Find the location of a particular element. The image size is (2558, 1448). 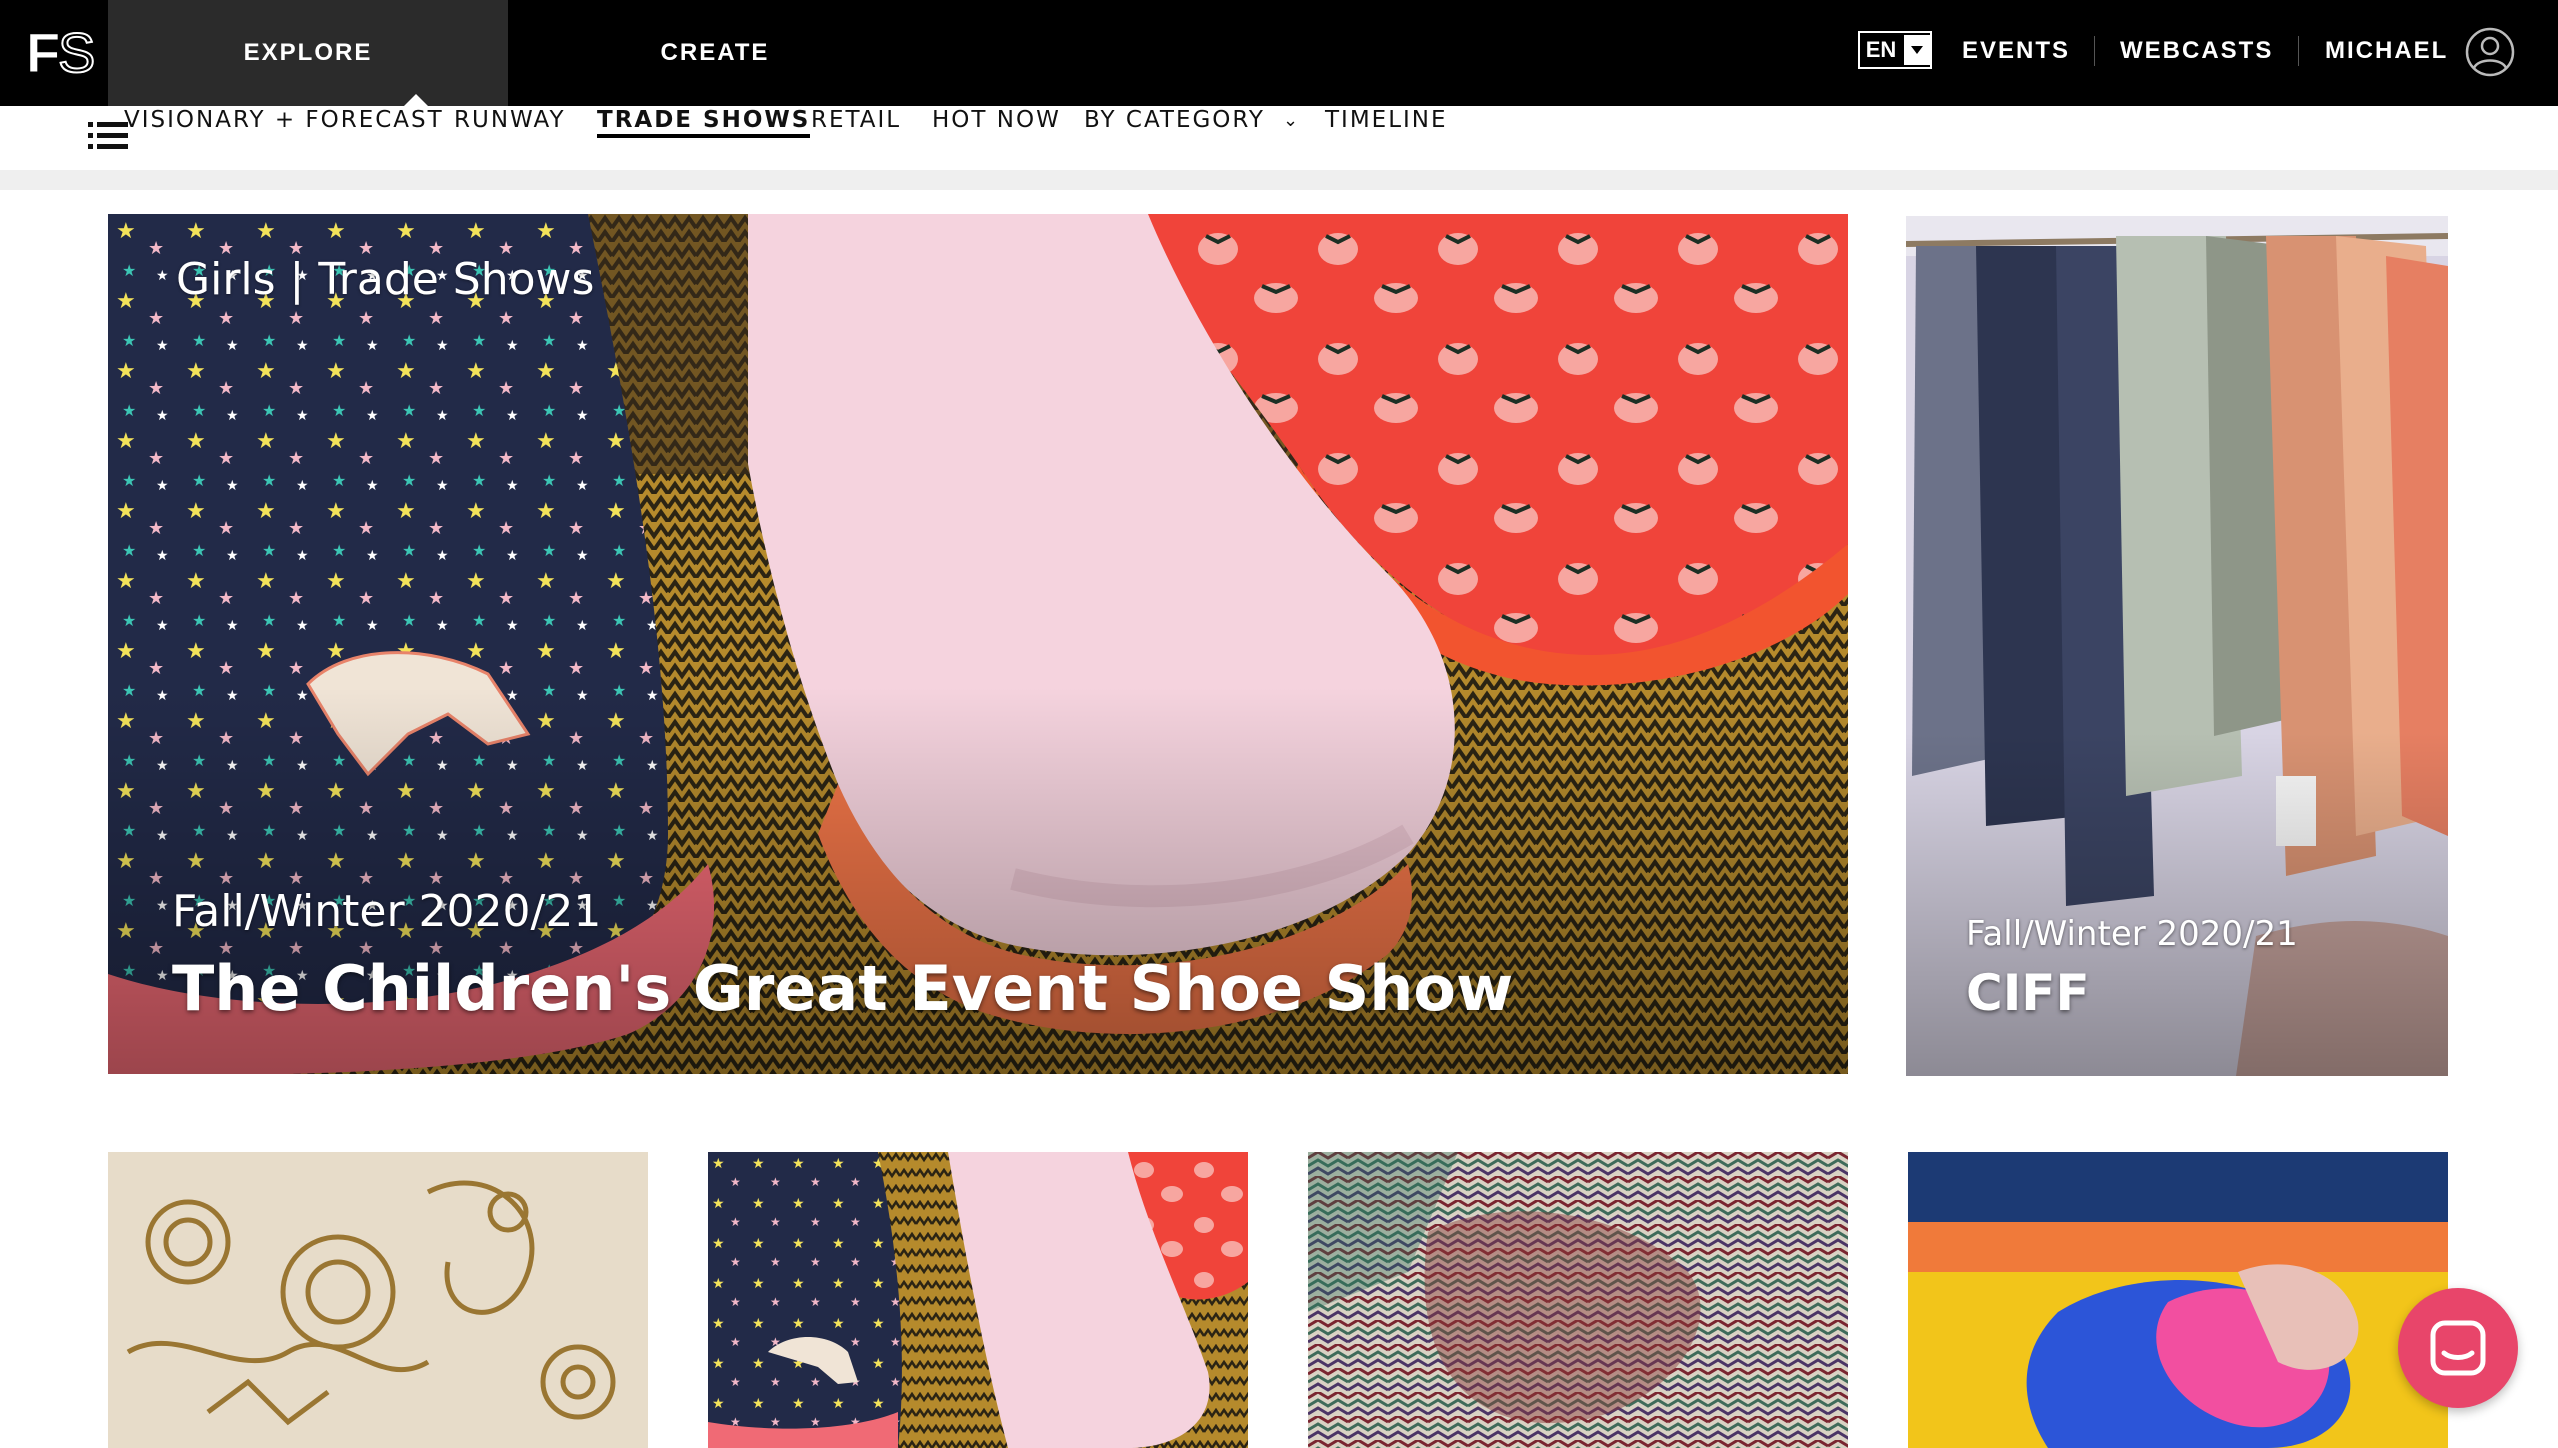

card-2-image: ★ ★ is located at coordinates (978, 1300).